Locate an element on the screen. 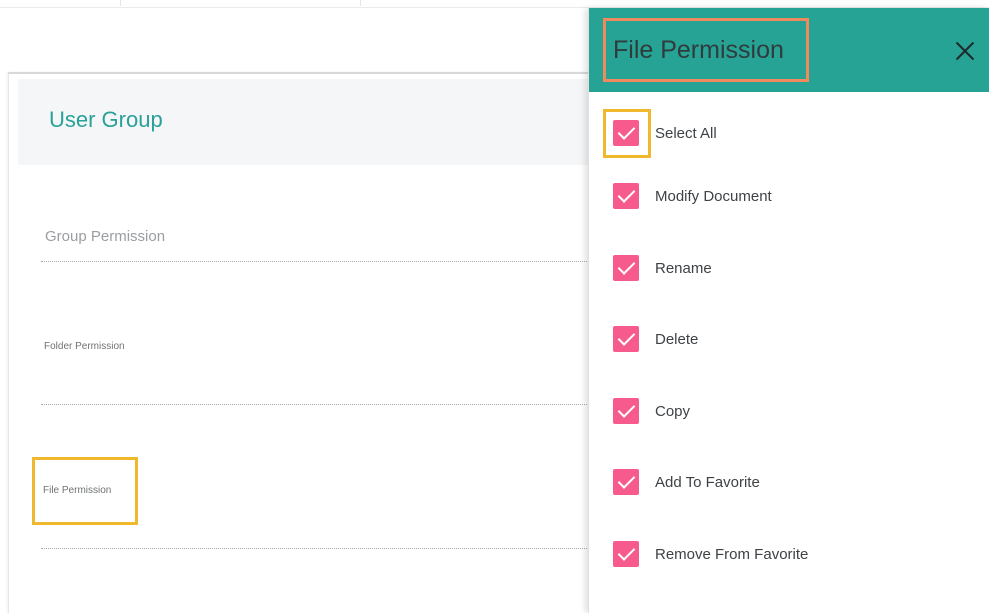  page-title: User Group is located at coordinates (106, 119).